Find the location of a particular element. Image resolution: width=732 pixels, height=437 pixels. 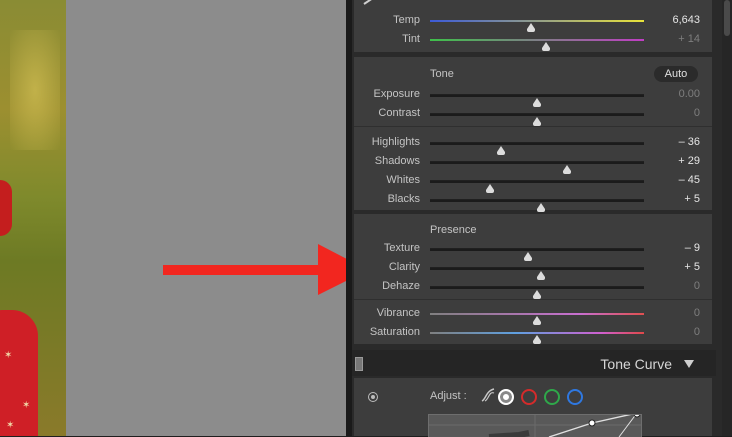

slider-label: Contrast is located at coordinates (399, 113).